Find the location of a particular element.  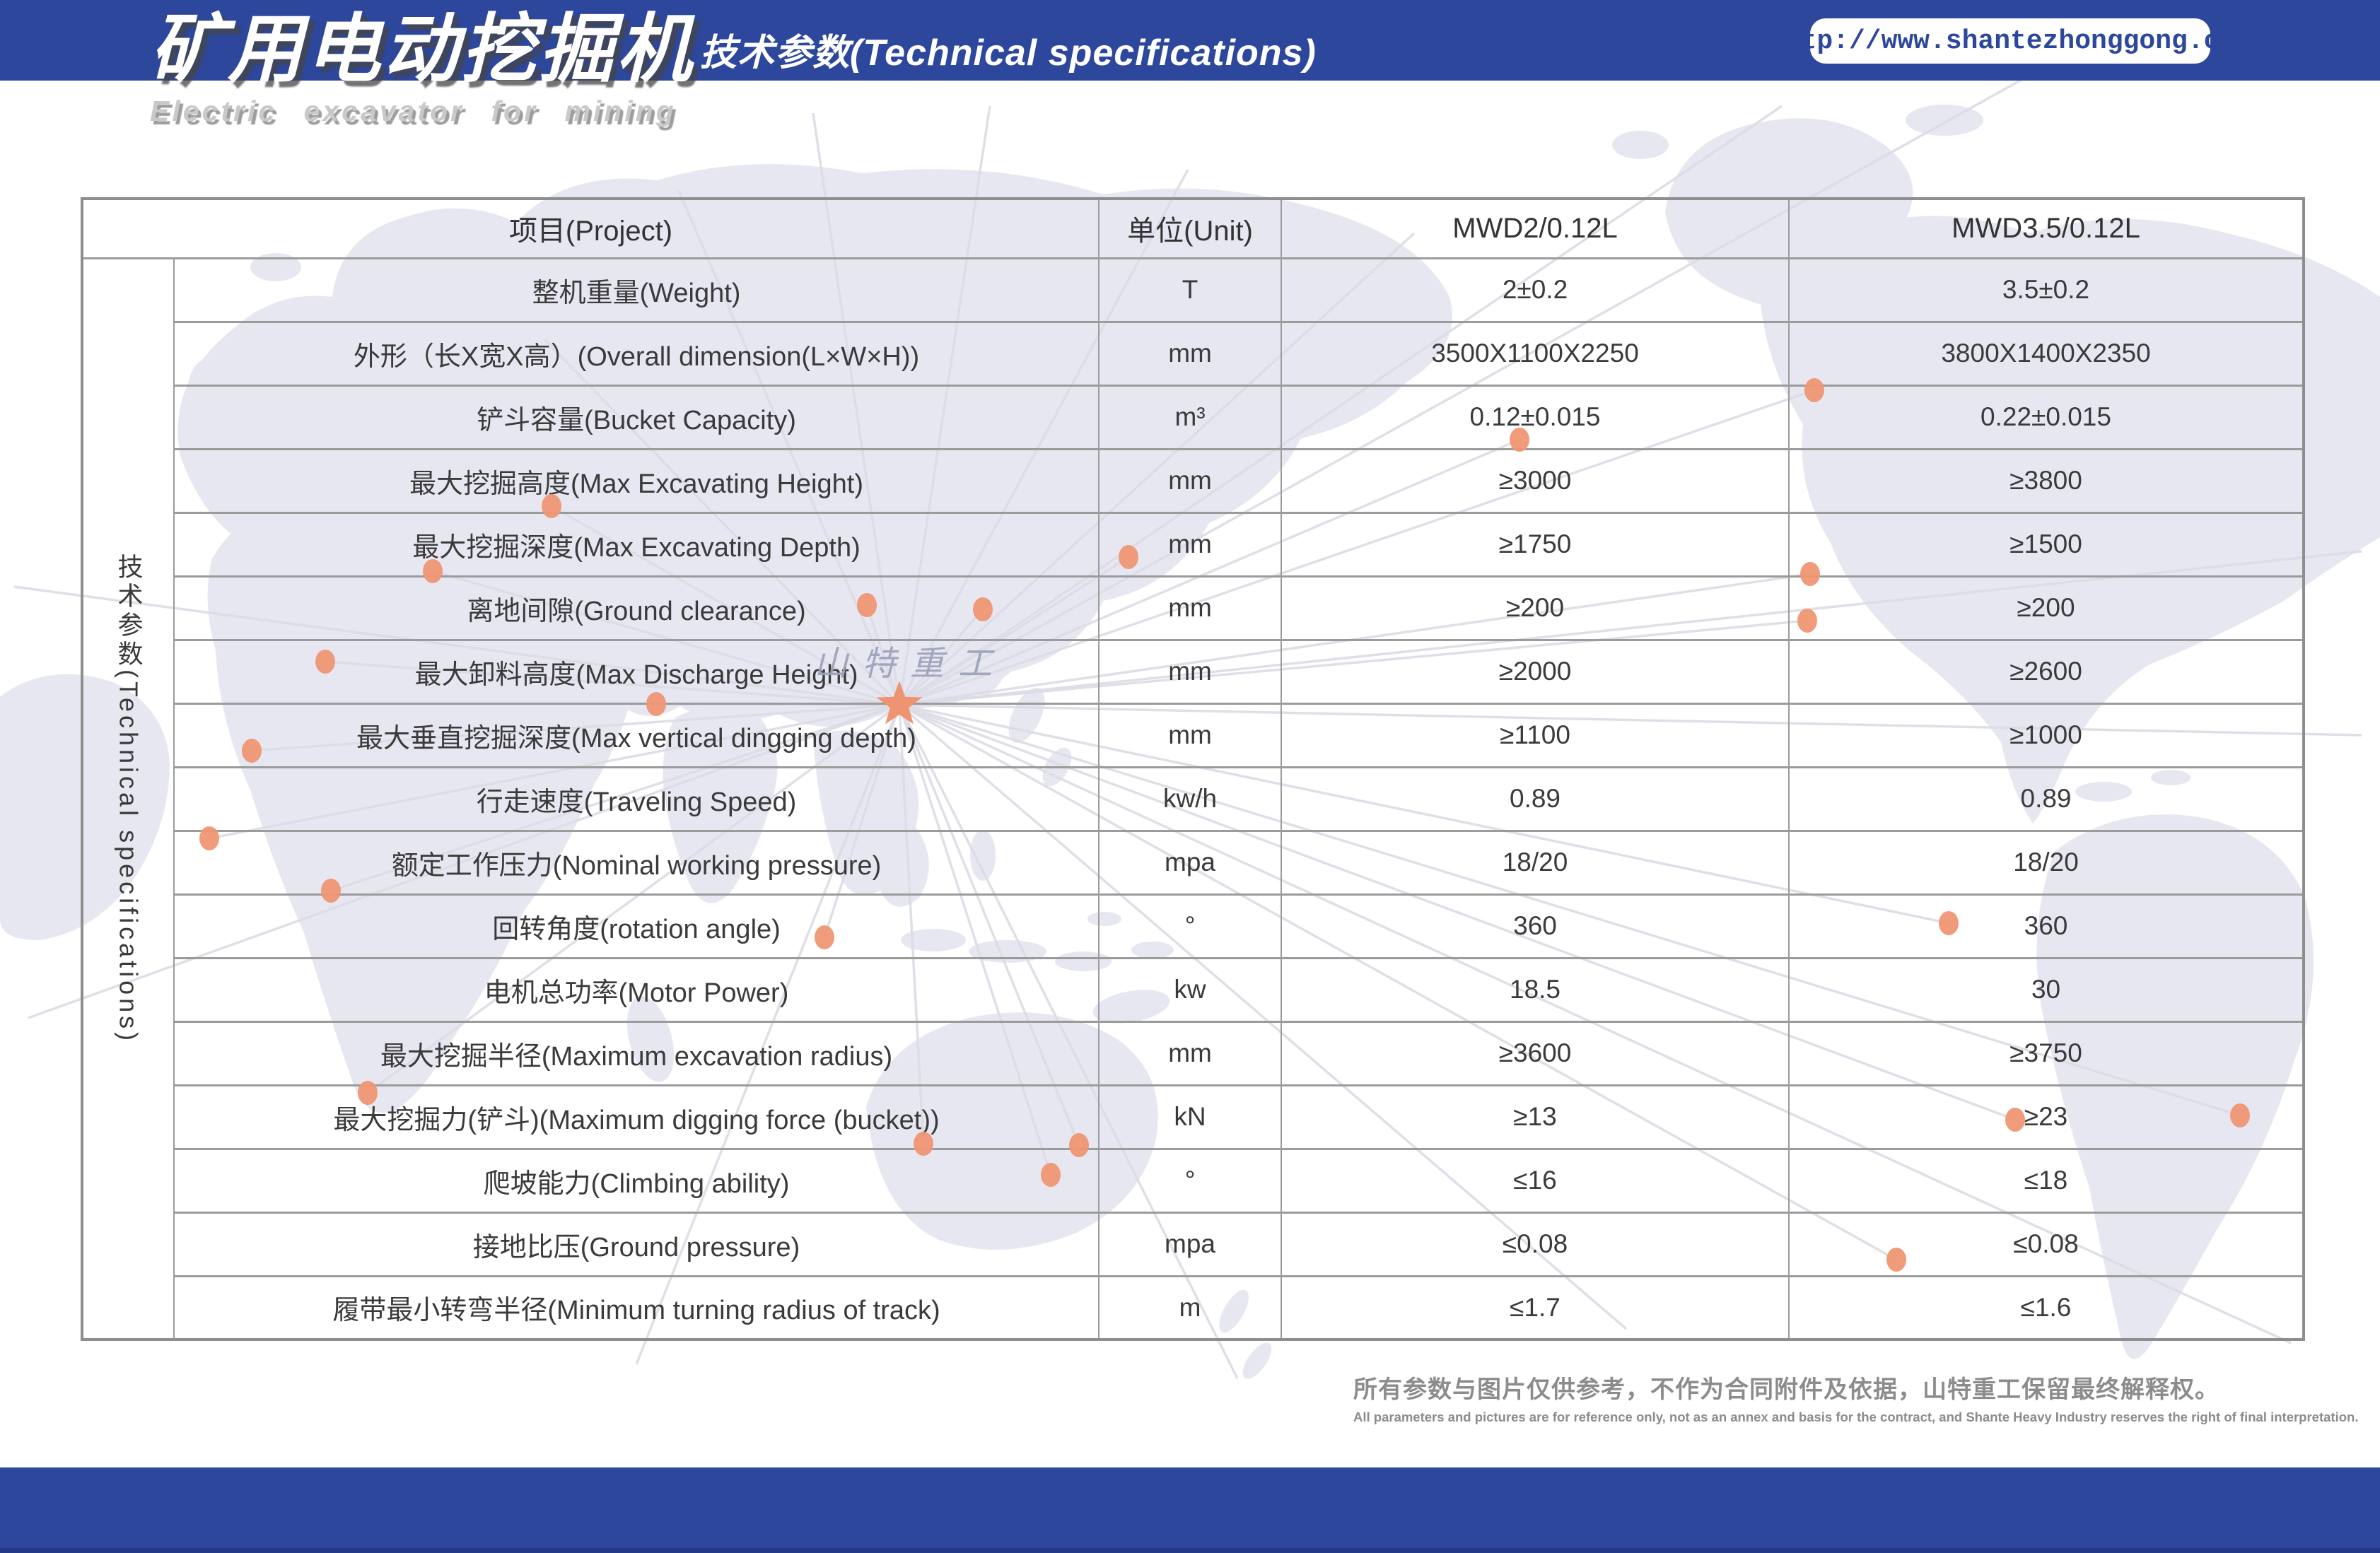

project-cell: 接地比压(Ground pressure) is located at coordinates (636, 1244).